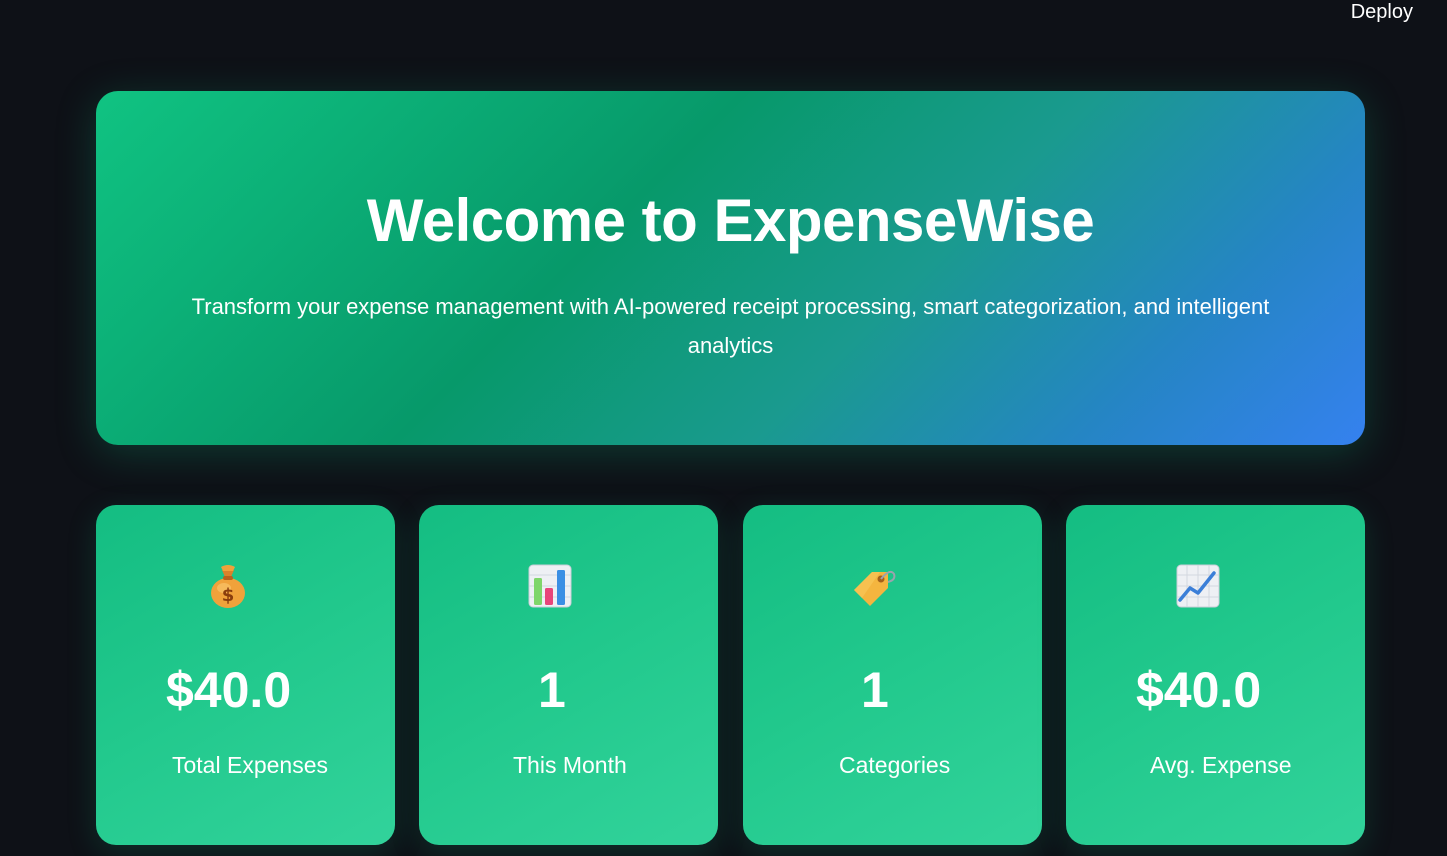  Describe the element at coordinates (892, 675) in the screenshot. I see `metric-card-categories: 1 Categories` at that location.